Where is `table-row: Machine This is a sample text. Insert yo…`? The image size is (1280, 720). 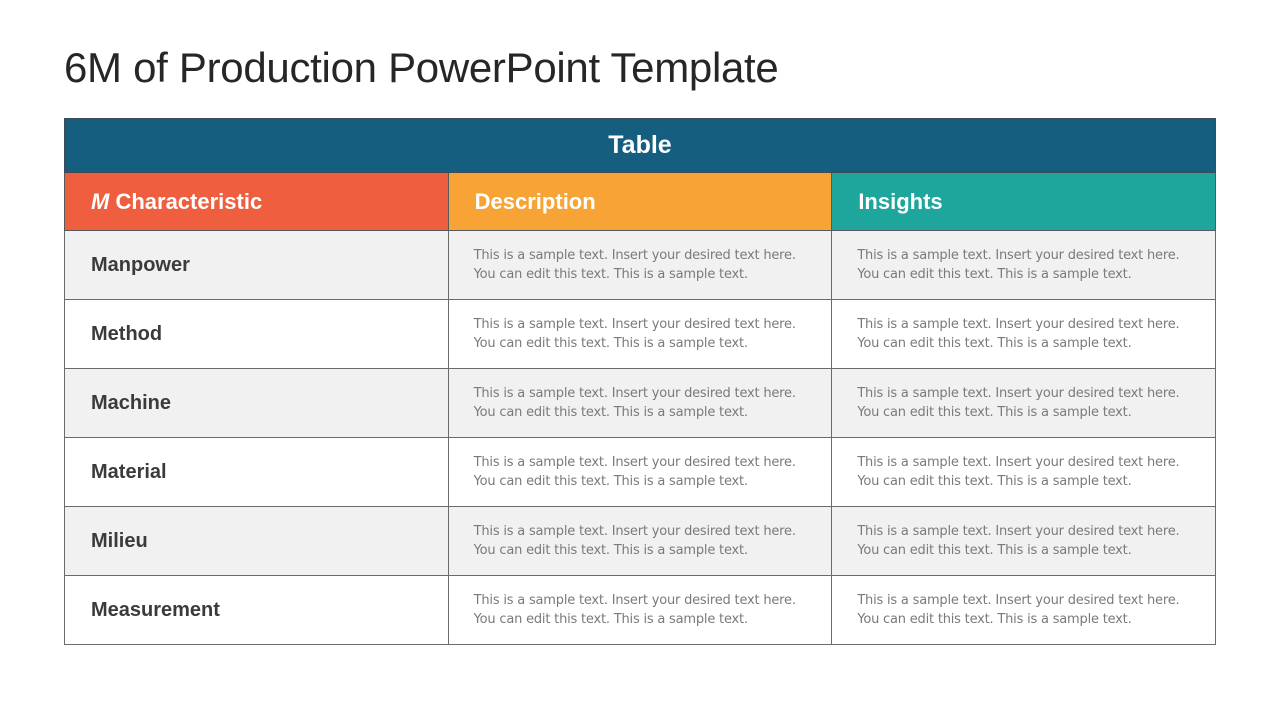 table-row: Machine This is a sample text. Insert yo… is located at coordinates (640, 403).